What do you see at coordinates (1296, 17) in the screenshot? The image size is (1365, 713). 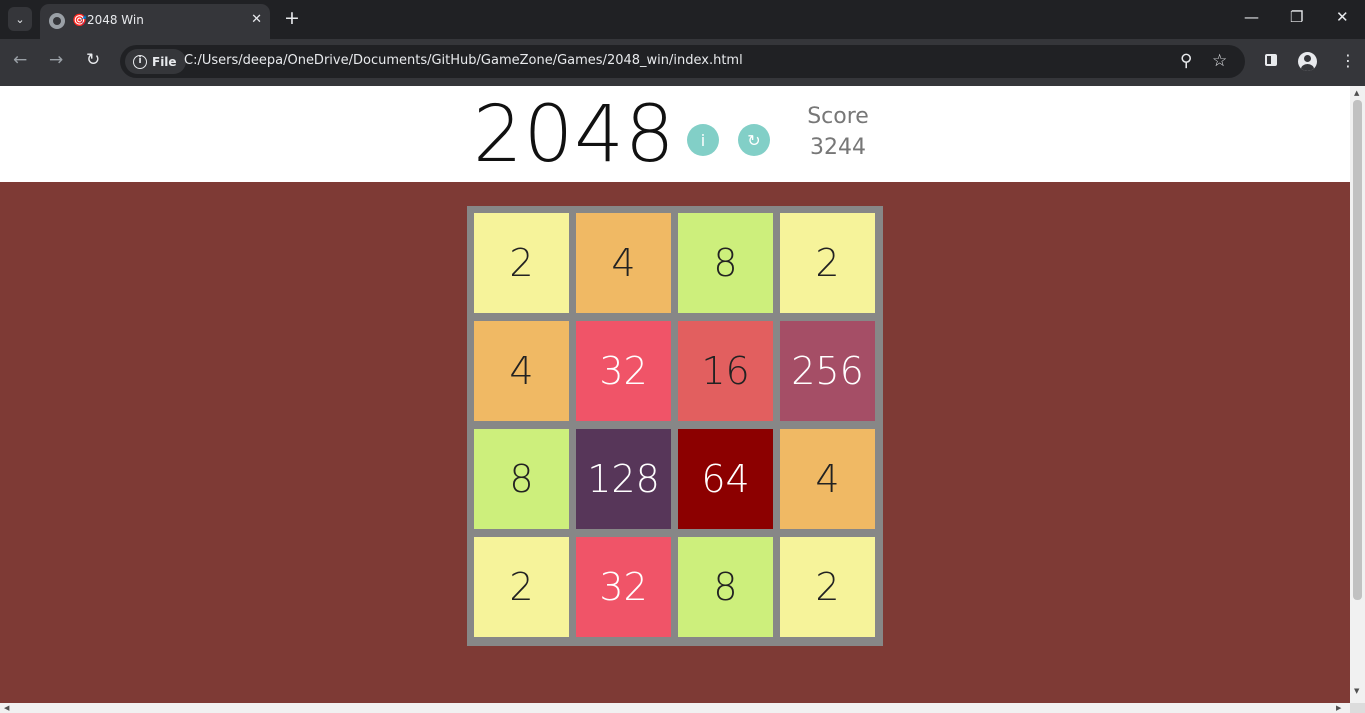 I see `restore-icon: ❐` at bounding box center [1296, 17].